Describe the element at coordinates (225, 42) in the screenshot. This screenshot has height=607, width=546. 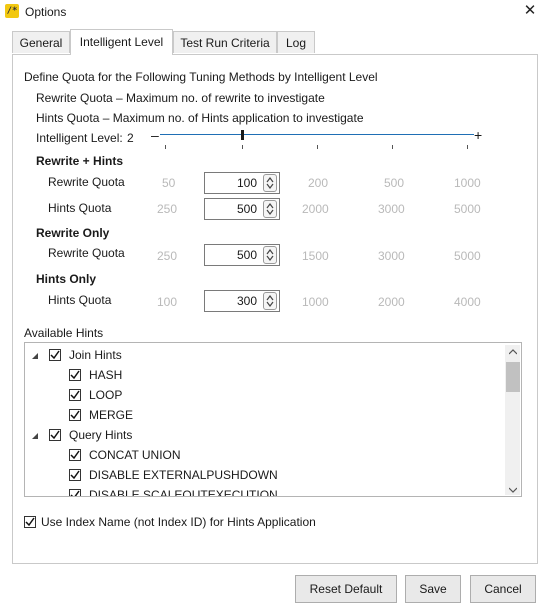
I see `tab-test-run-criteria: Test Run Criteria` at that location.